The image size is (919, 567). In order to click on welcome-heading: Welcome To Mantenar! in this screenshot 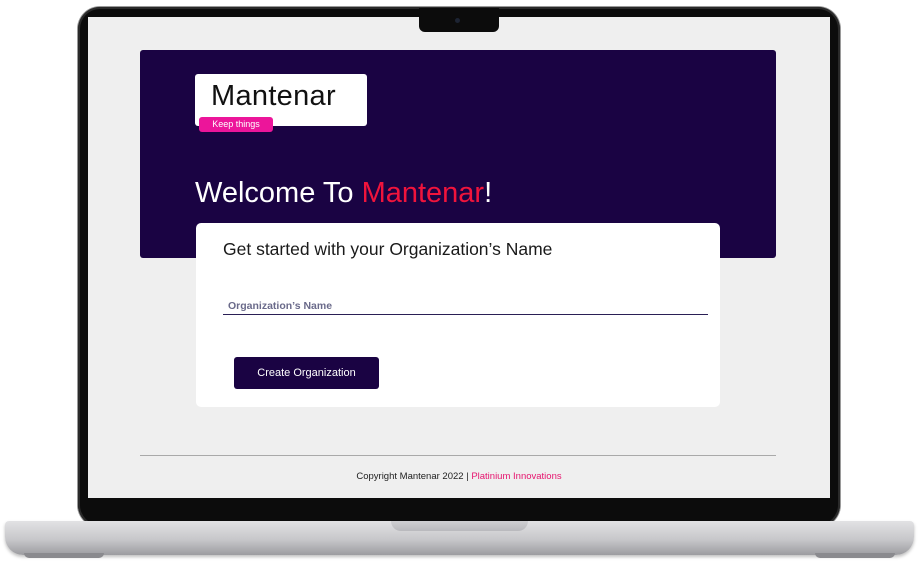, I will do `click(343, 193)`.